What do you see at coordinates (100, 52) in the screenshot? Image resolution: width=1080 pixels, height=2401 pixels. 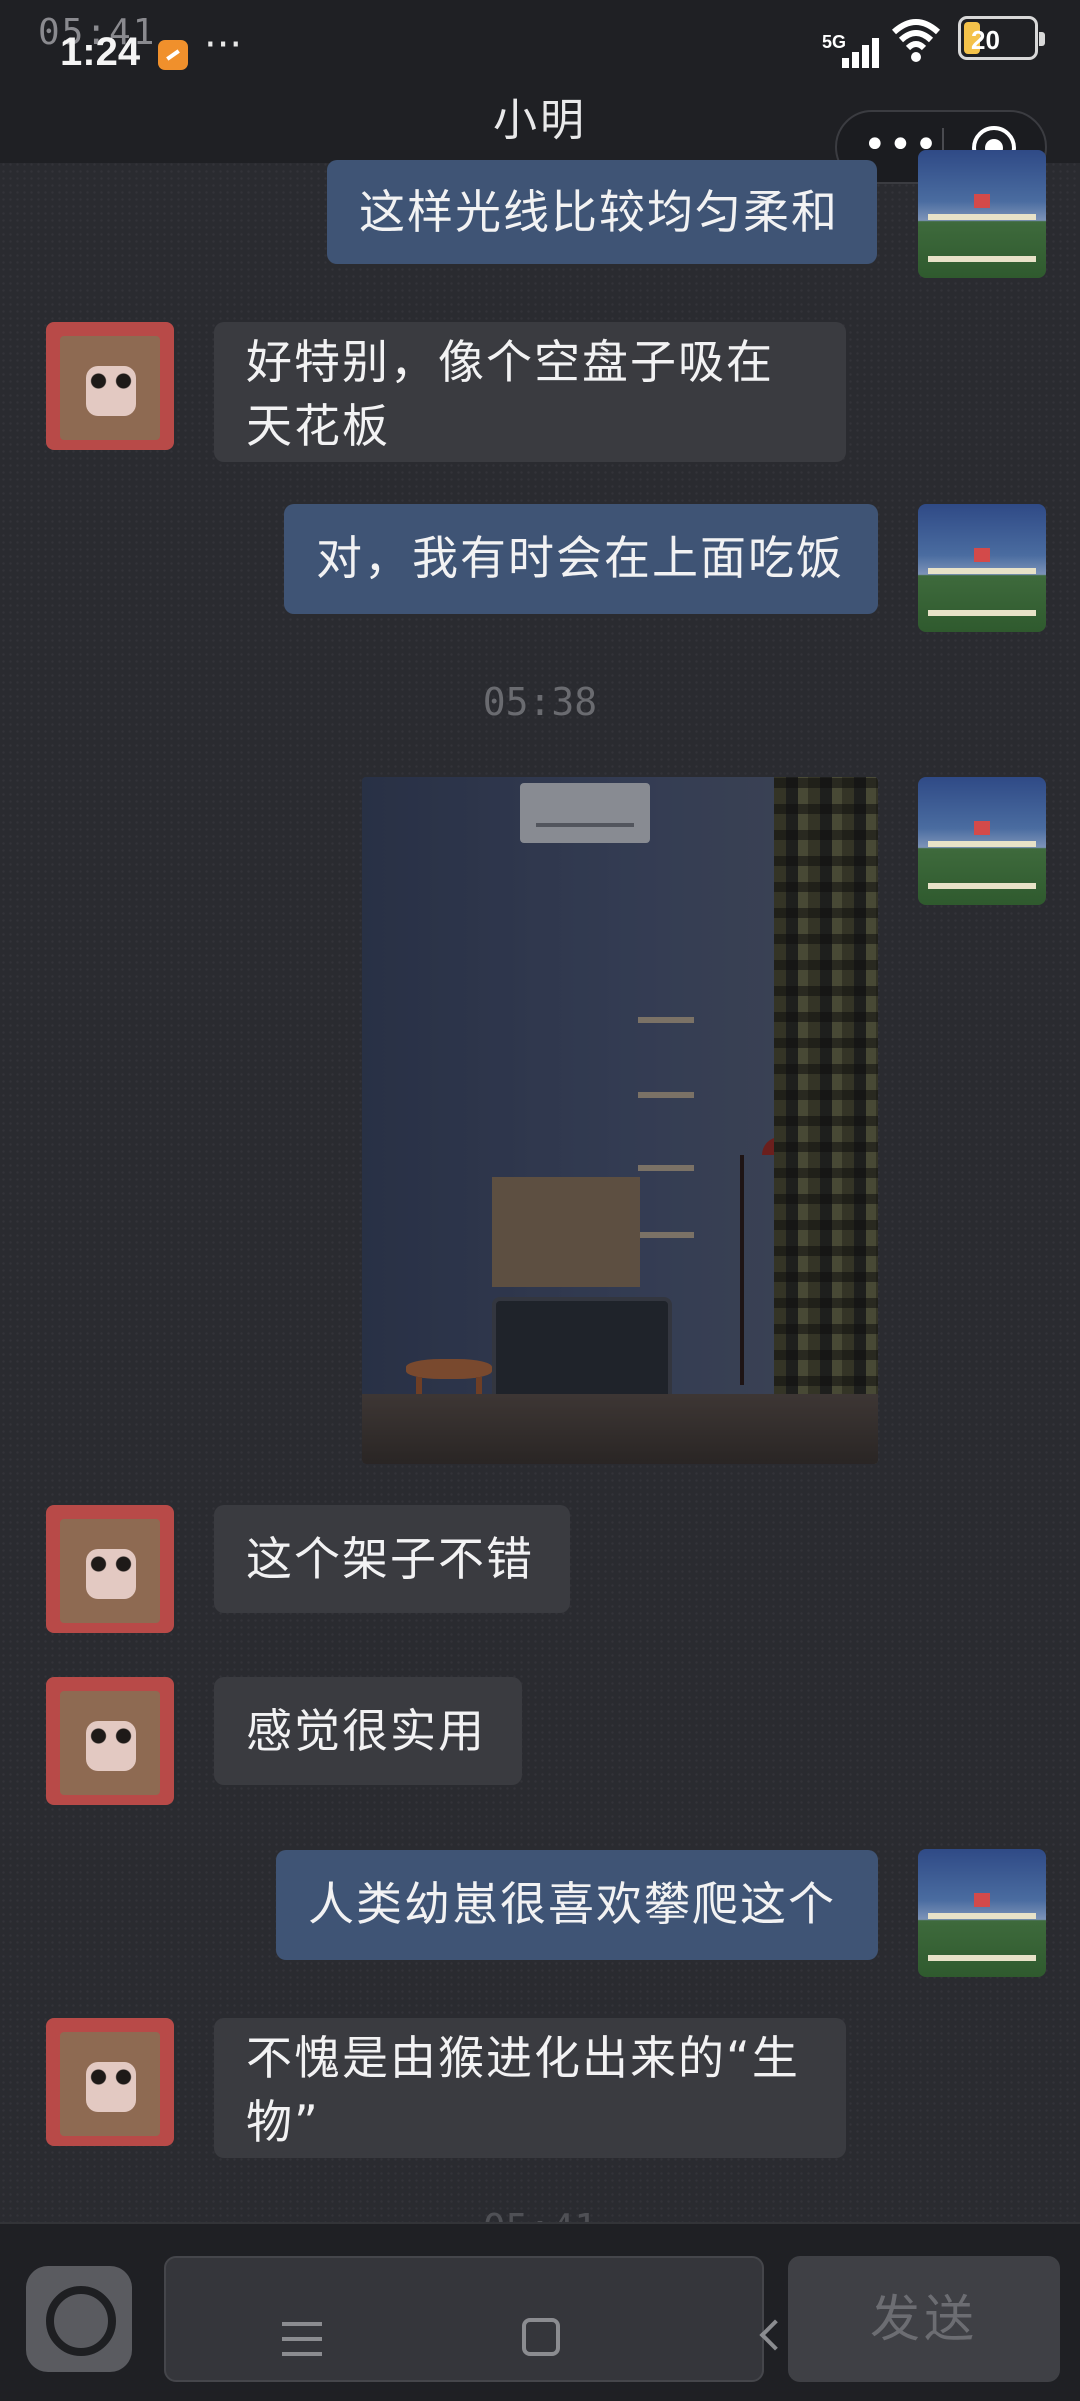 I see `status-time: 1:24` at bounding box center [100, 52].